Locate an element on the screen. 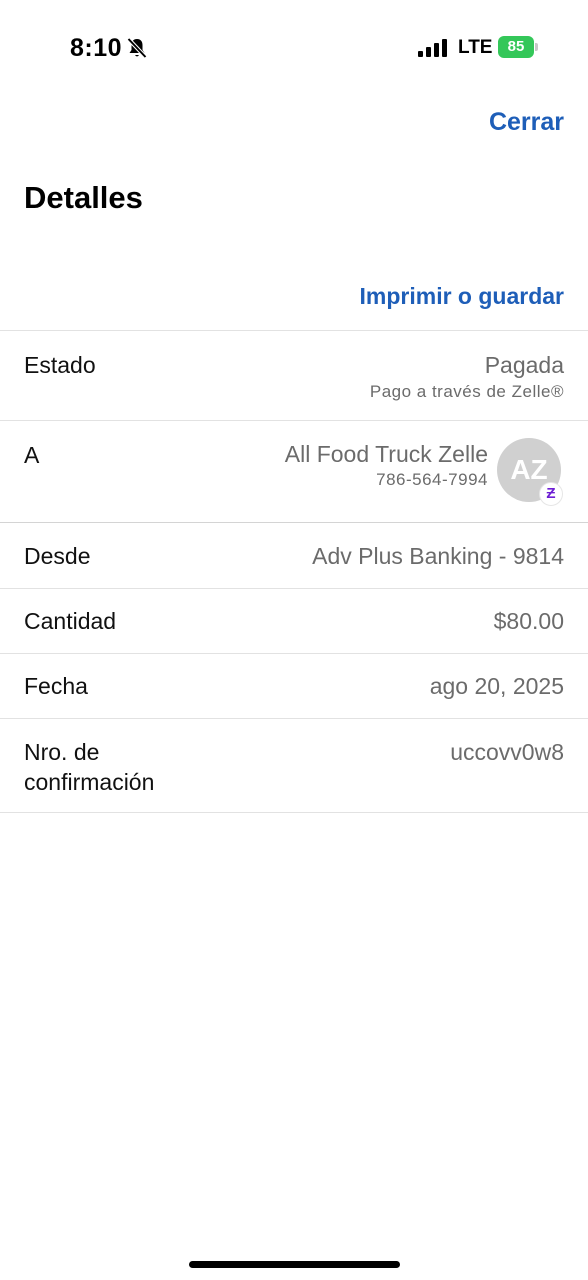 Image resolution: width=588 pixels, height=1280 pixels. recipient-label: A is located at coordinates (32, 455).